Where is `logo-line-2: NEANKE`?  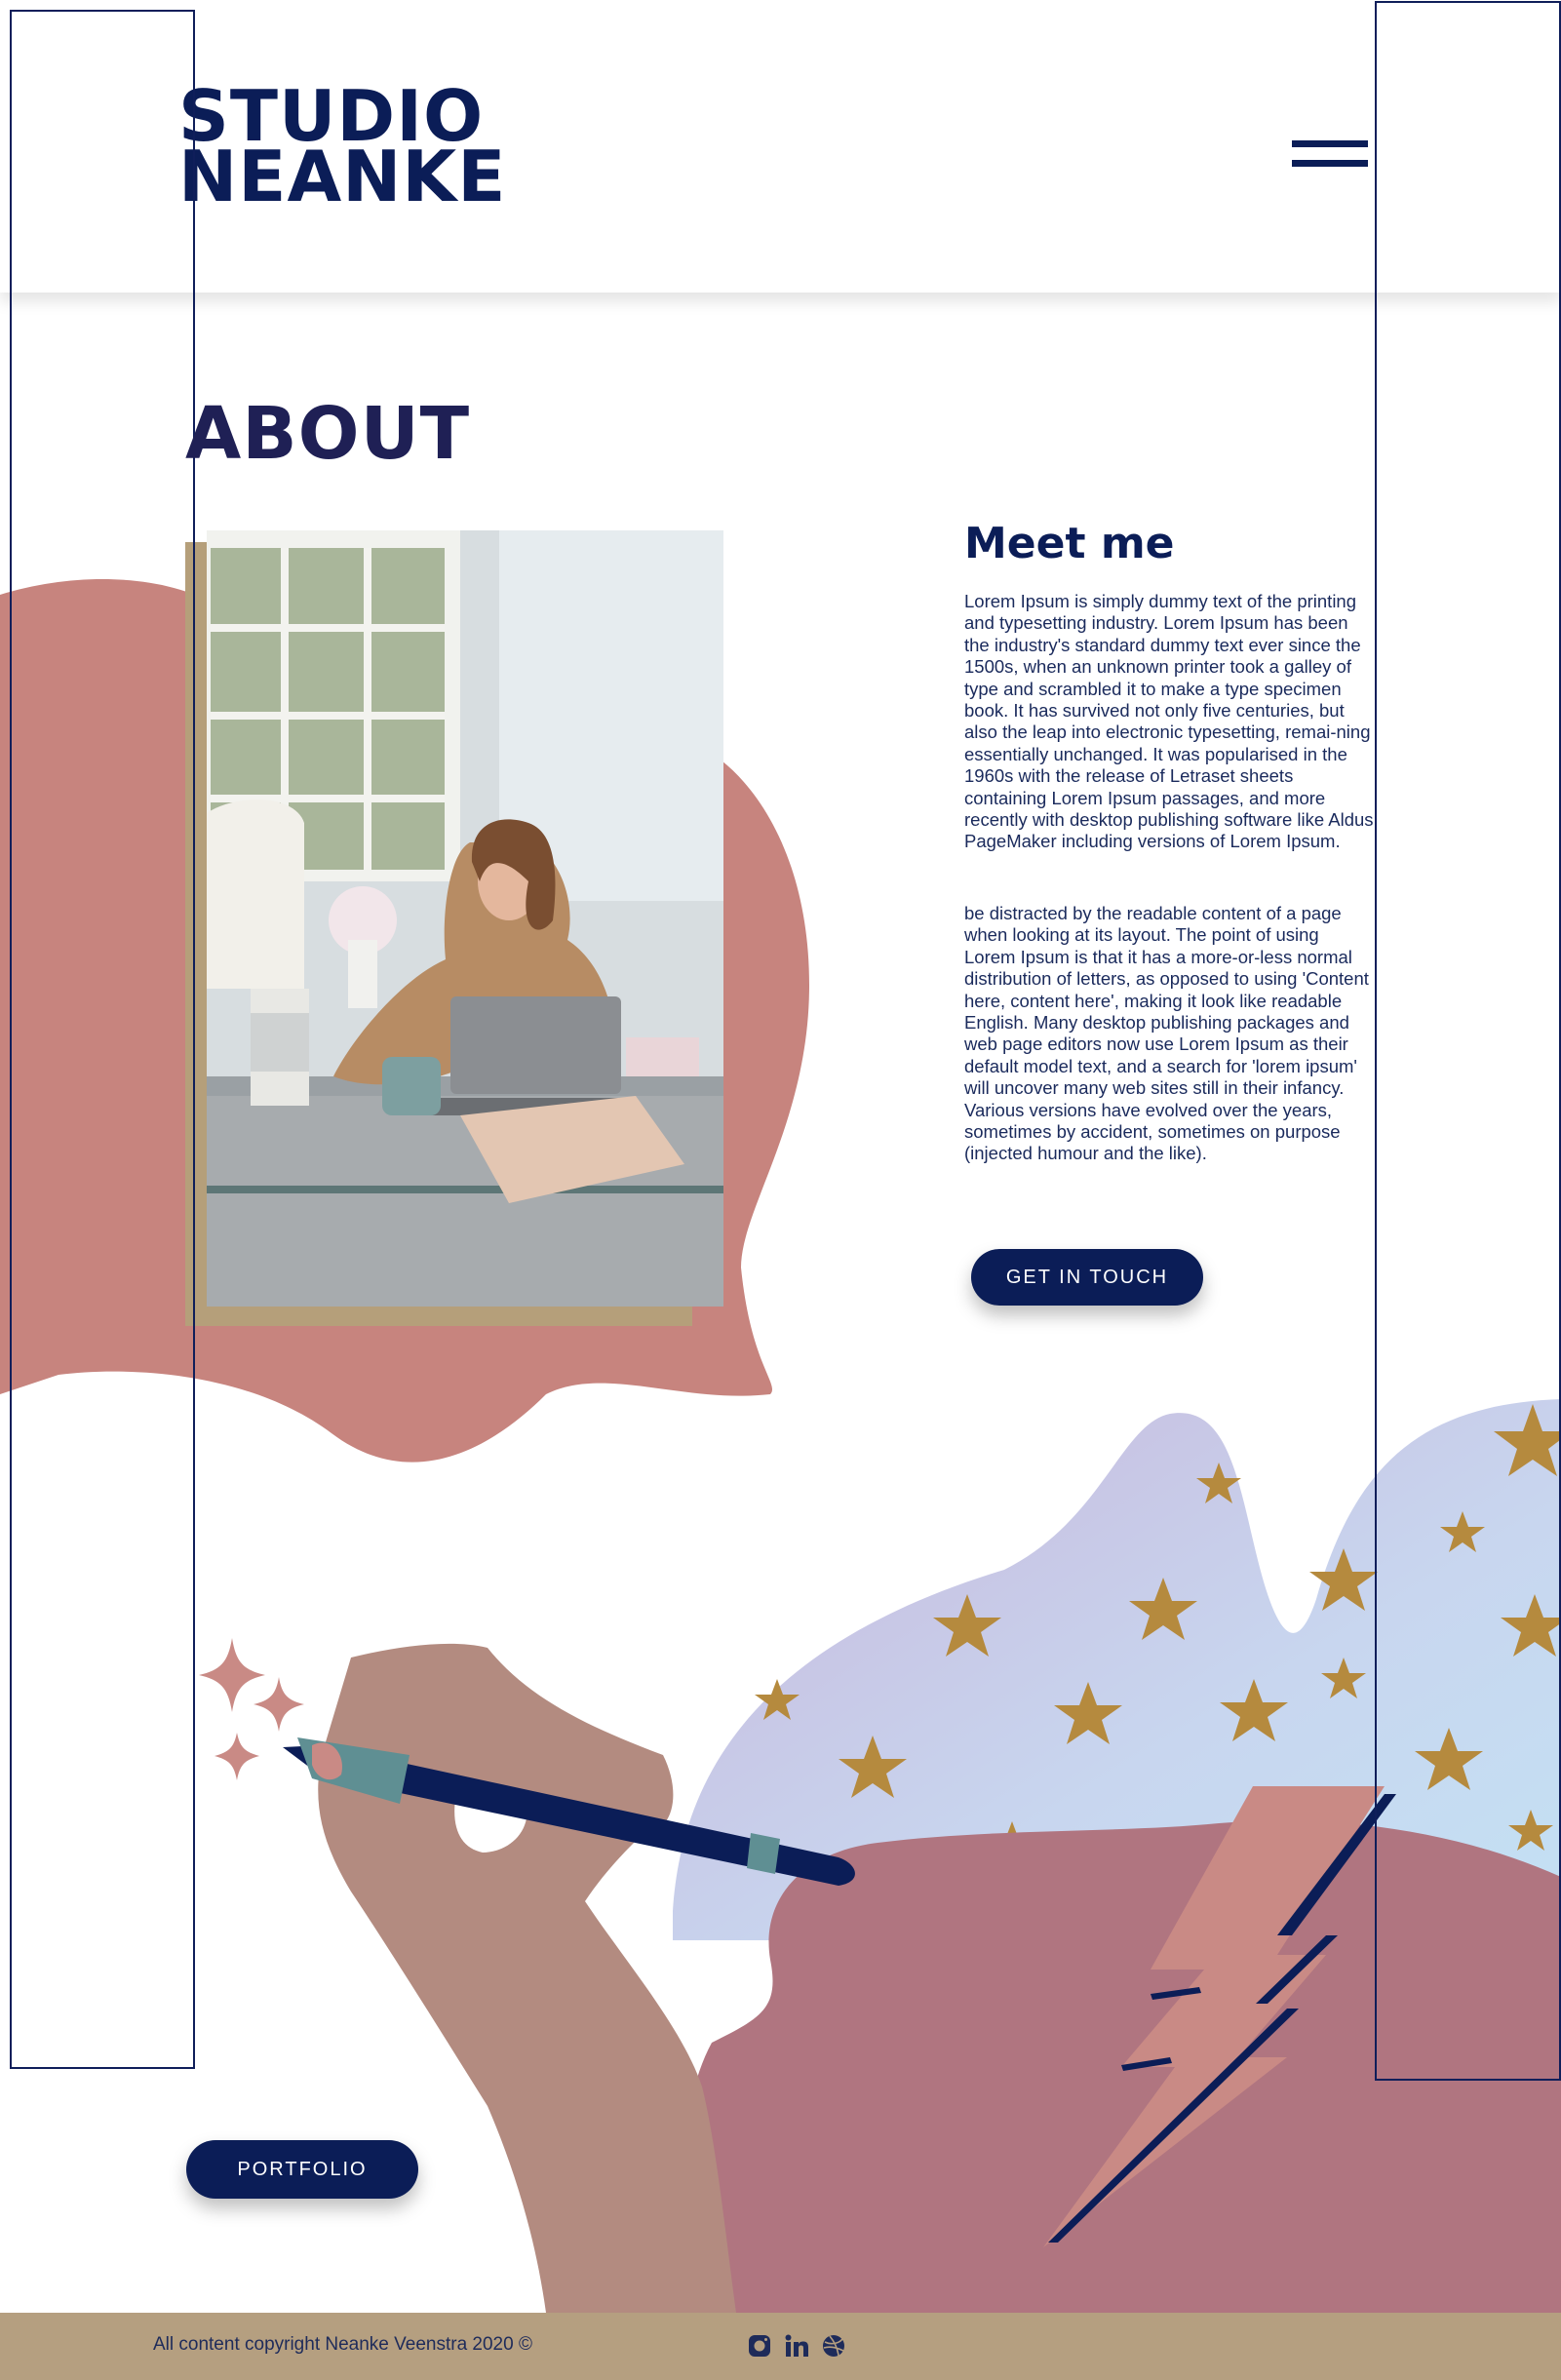
logo-line-2: NEANKE is located at coordinates (342, 176).